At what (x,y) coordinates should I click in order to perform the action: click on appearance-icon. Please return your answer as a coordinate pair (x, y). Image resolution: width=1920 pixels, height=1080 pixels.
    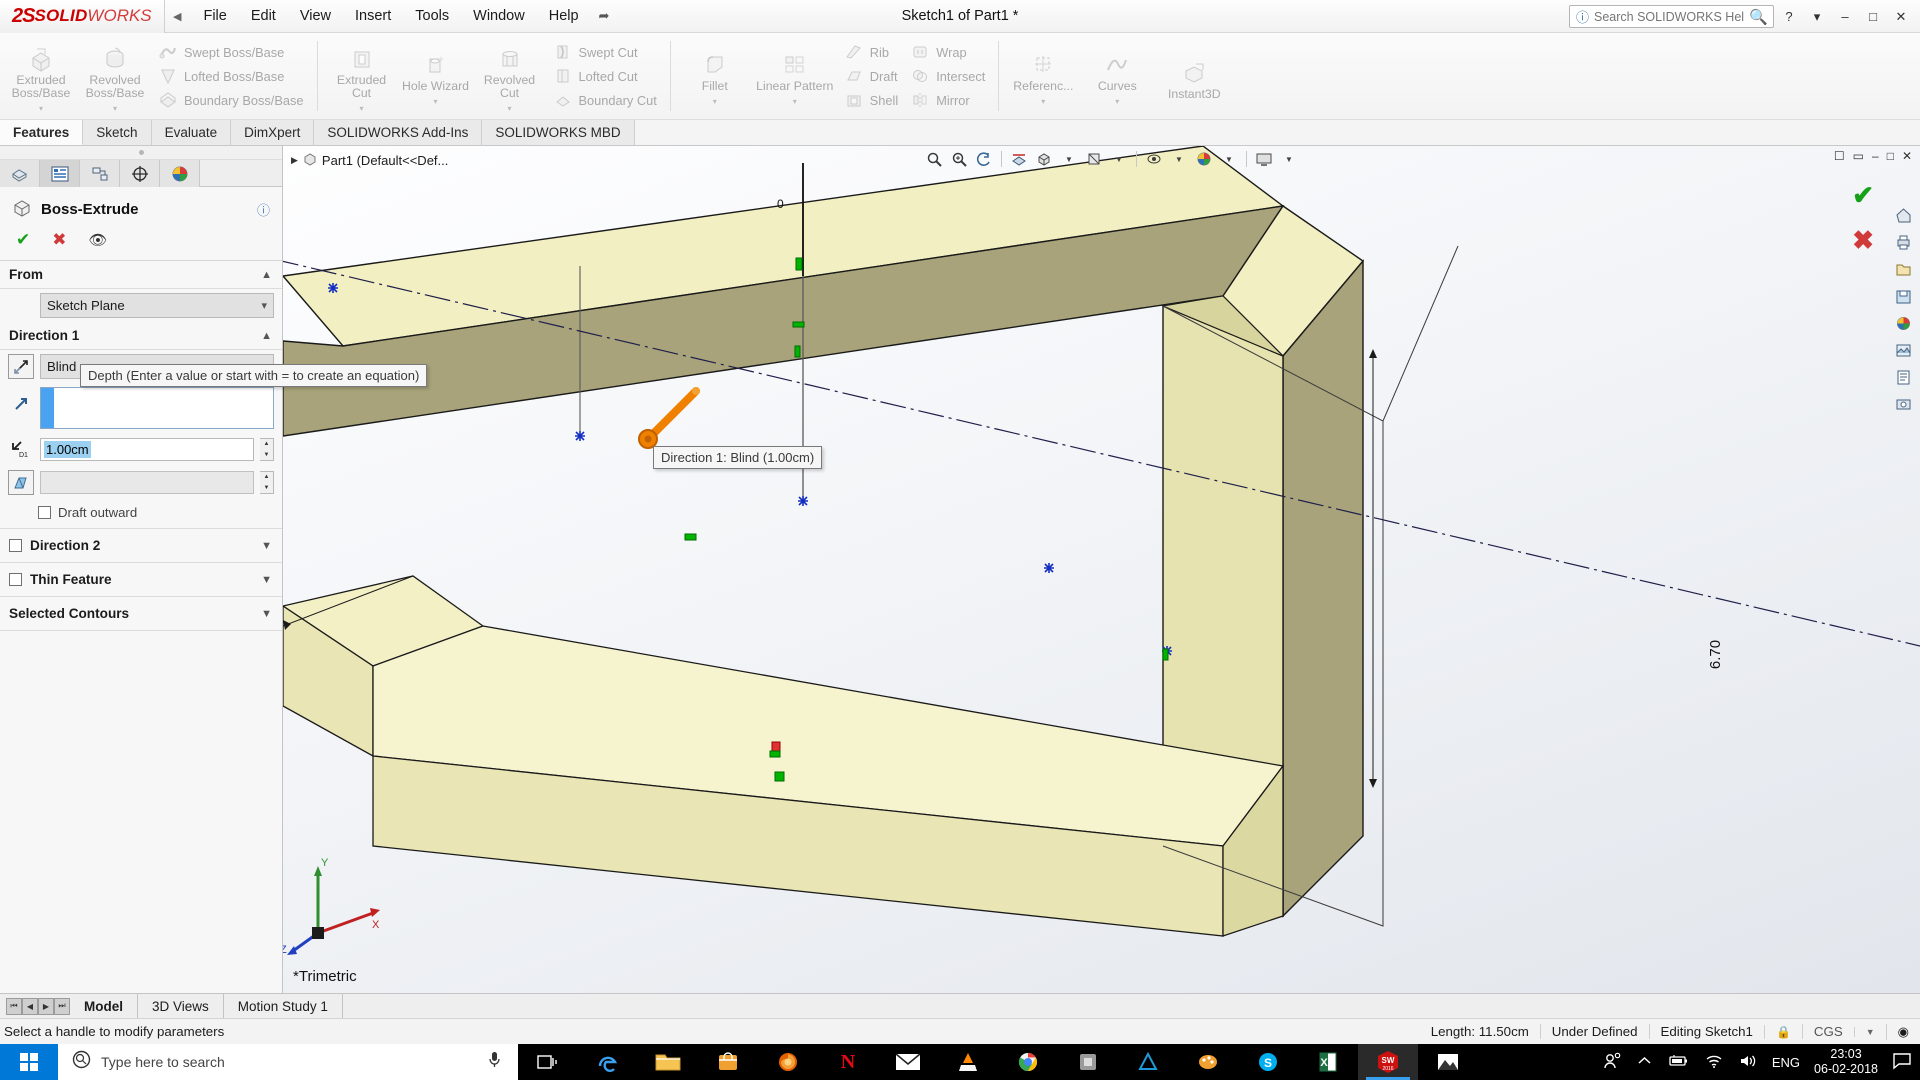
    Looking at the image, I should click on (1903, 323).